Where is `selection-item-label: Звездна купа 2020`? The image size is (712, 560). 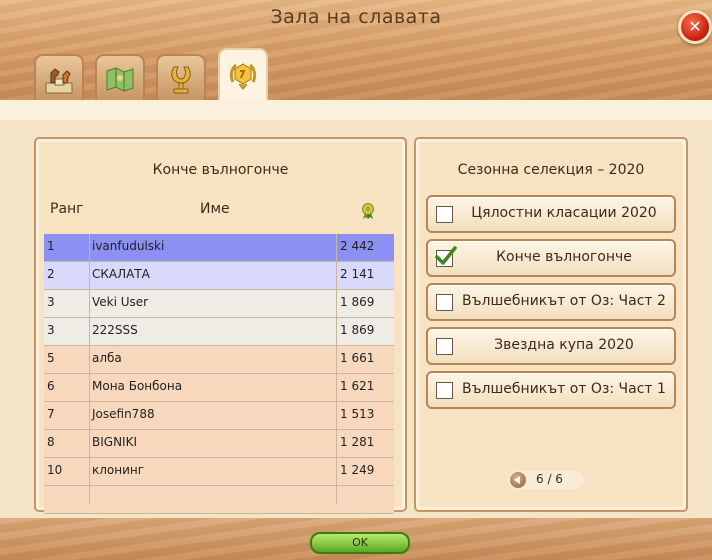
selection-item-label: Звездна купа 2020 is located at coordinates (564, 345).